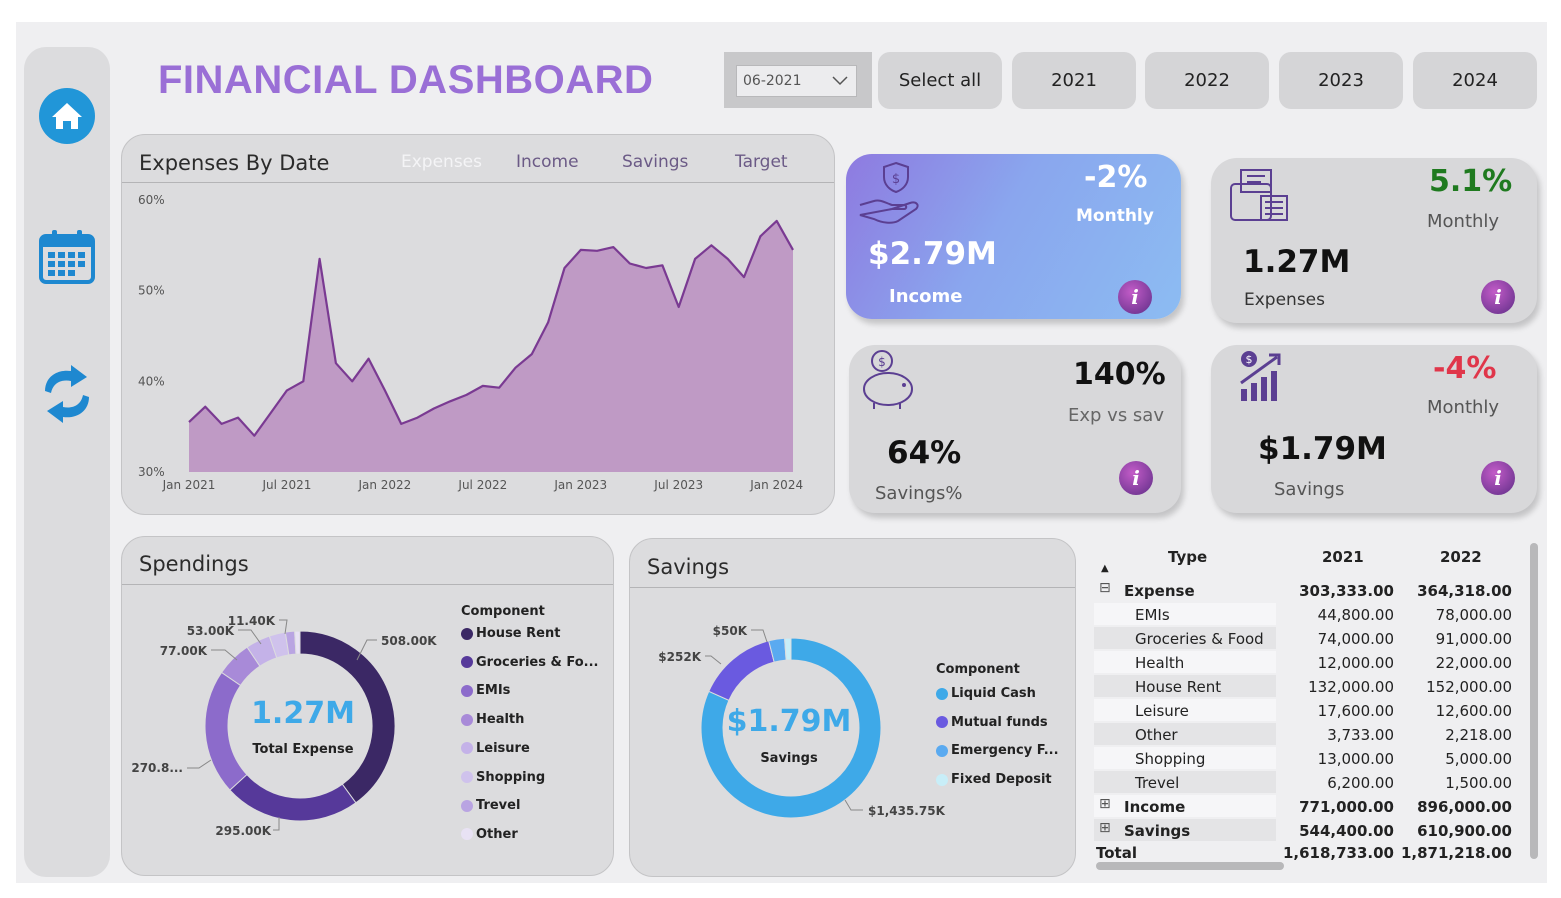 This screenshot has width=1561, height=898. Describe the element at coordinates (1309, 711) in the screenshot. I see `matrix-row: Leisure 17,600.00 12,600.00` at that location.